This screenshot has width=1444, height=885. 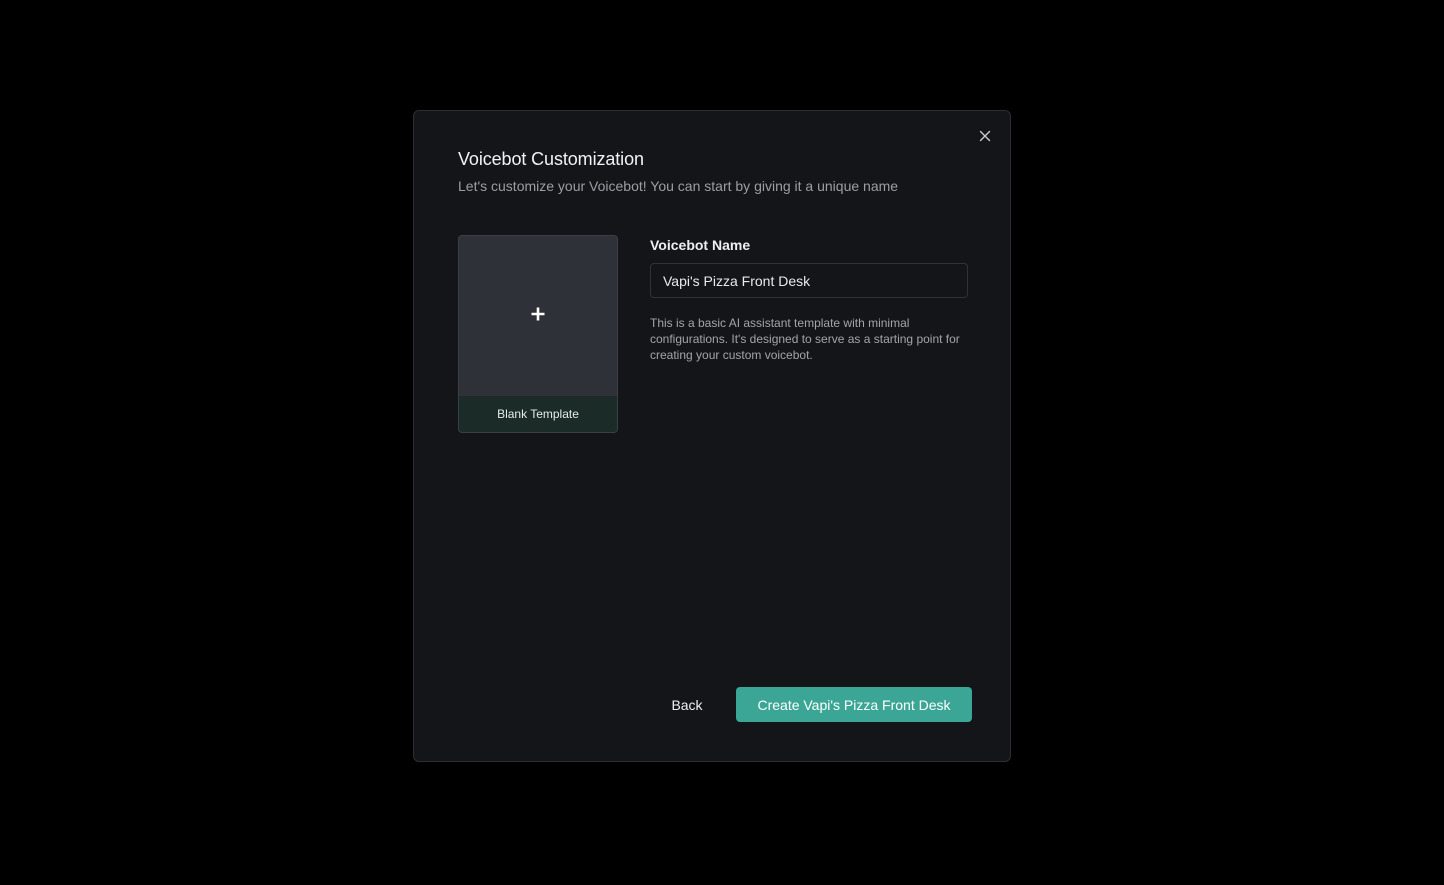 I want to click on template-label: Blank Template, so click(x=538, y=414).